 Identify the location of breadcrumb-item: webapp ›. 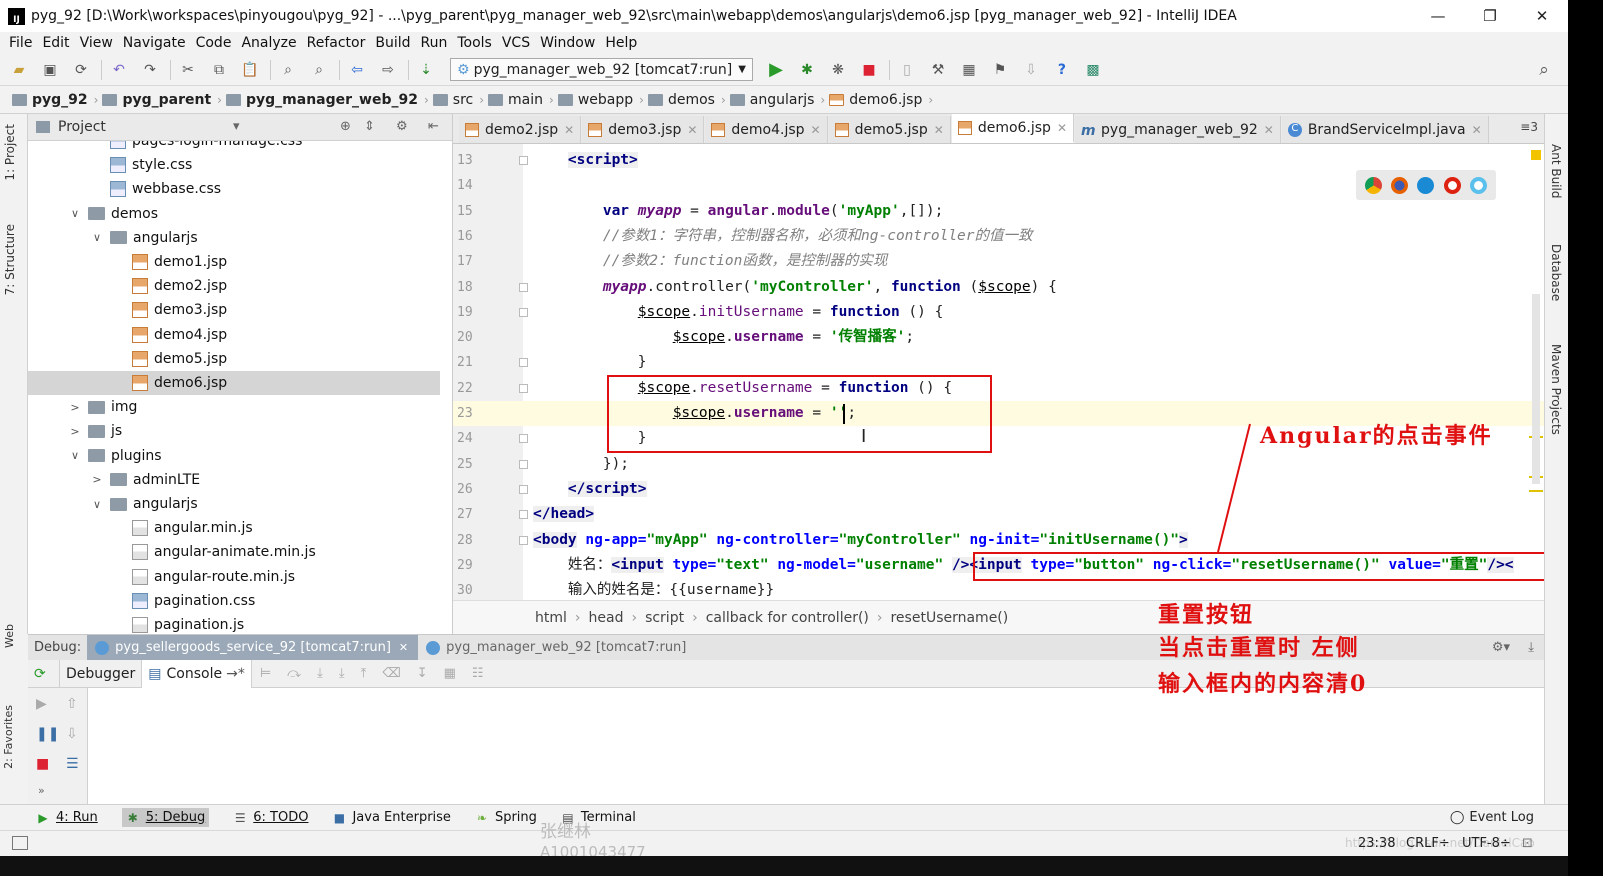
(600, 100).